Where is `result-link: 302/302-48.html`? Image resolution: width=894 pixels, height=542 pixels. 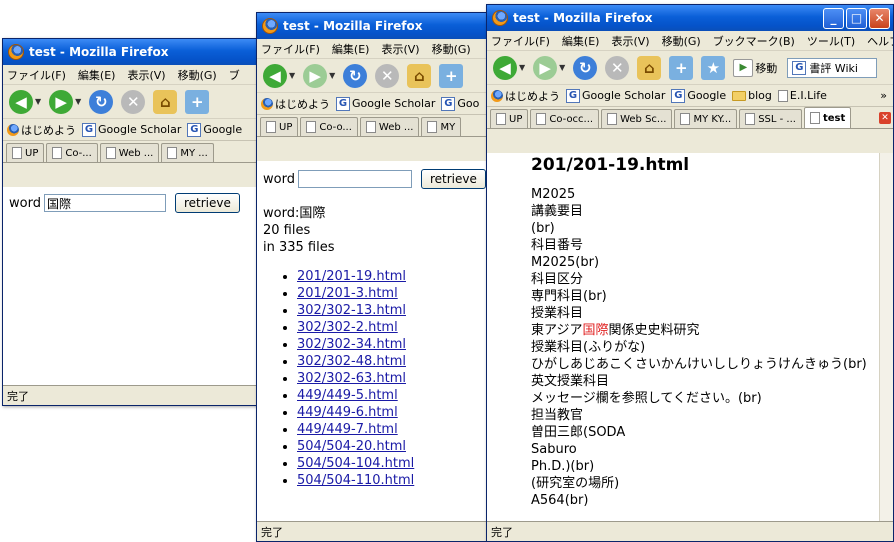
result-link: 302/302-48.html is located at coordinates (351, 361).